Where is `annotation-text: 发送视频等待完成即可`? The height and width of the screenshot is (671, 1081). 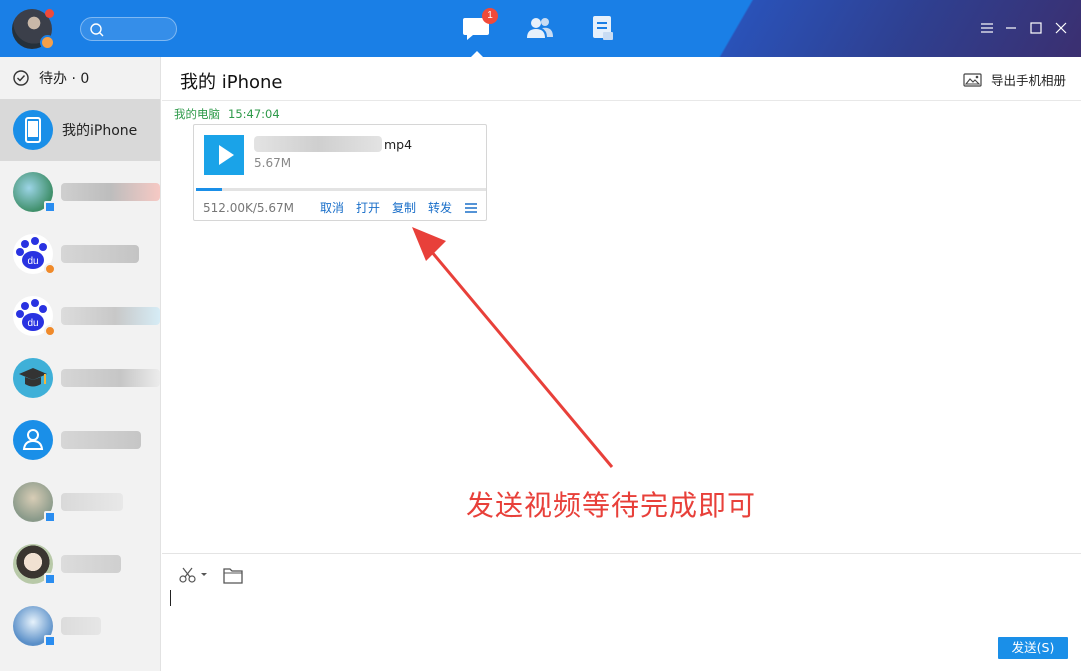 annotation-text: 发送视频等待完成即可 is located at coordinates (611, 505).